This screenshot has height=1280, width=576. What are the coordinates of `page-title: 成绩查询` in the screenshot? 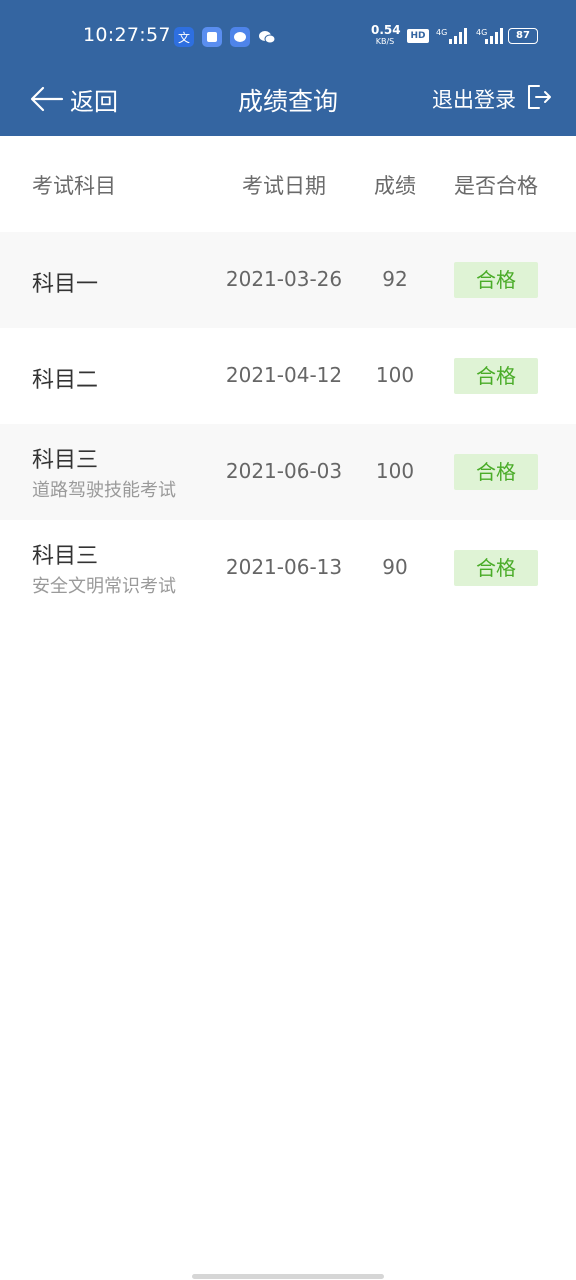 It's located at (287, 101).